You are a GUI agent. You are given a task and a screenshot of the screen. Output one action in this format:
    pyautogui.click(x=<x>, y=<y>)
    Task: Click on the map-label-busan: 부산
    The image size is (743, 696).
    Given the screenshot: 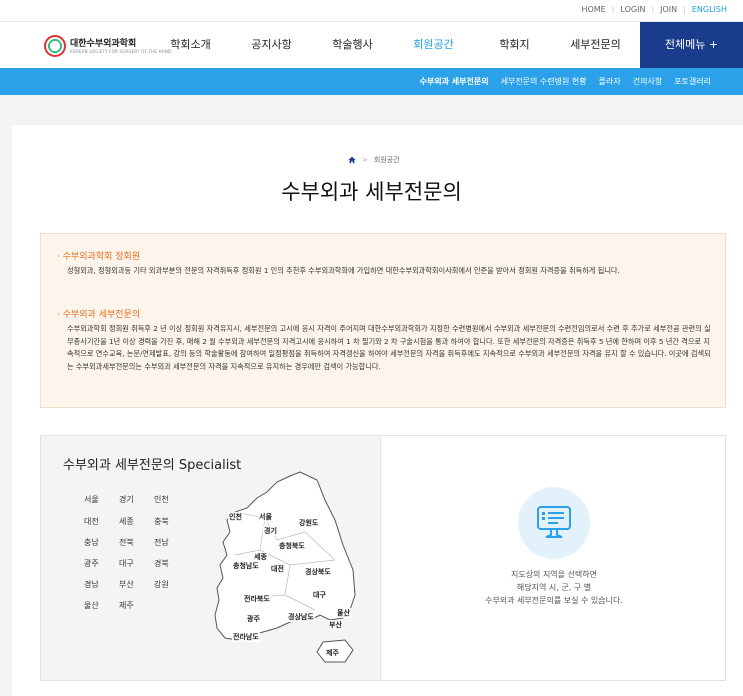 What is the action you would take?
    pyautogui.click(x=335, y=625)
    